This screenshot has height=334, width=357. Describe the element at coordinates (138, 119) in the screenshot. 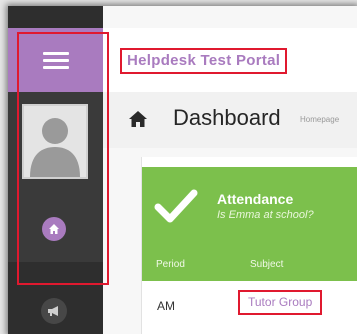

I see `dashboard-home-icon` at that location.